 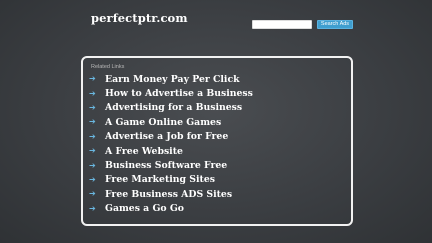 I want to click on related-link-label: Games a Go Go, so click(x=144, y=208).